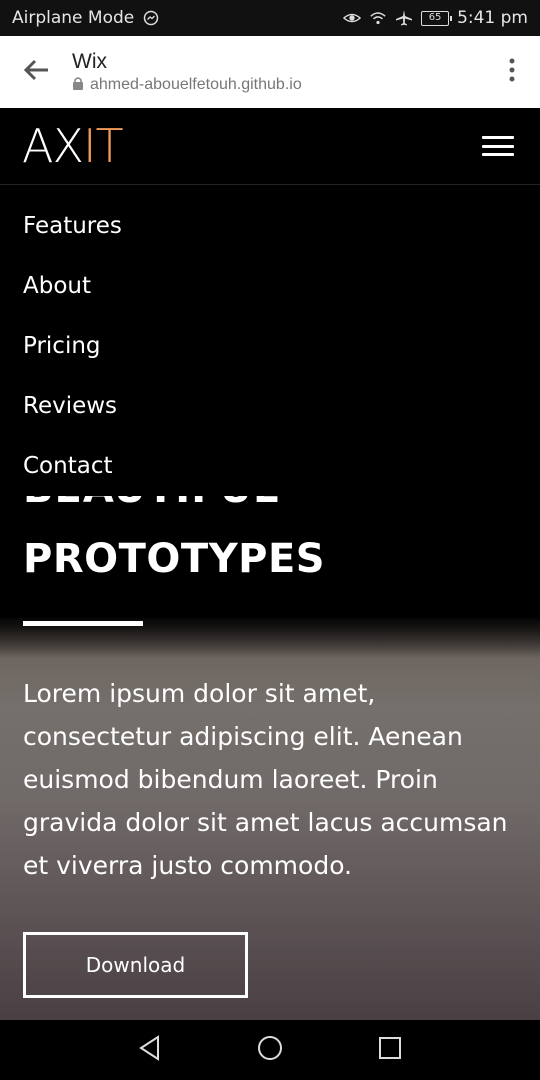 The image size is (540, 1080). I want to click on back-arrow-icon, so click(36, 72).